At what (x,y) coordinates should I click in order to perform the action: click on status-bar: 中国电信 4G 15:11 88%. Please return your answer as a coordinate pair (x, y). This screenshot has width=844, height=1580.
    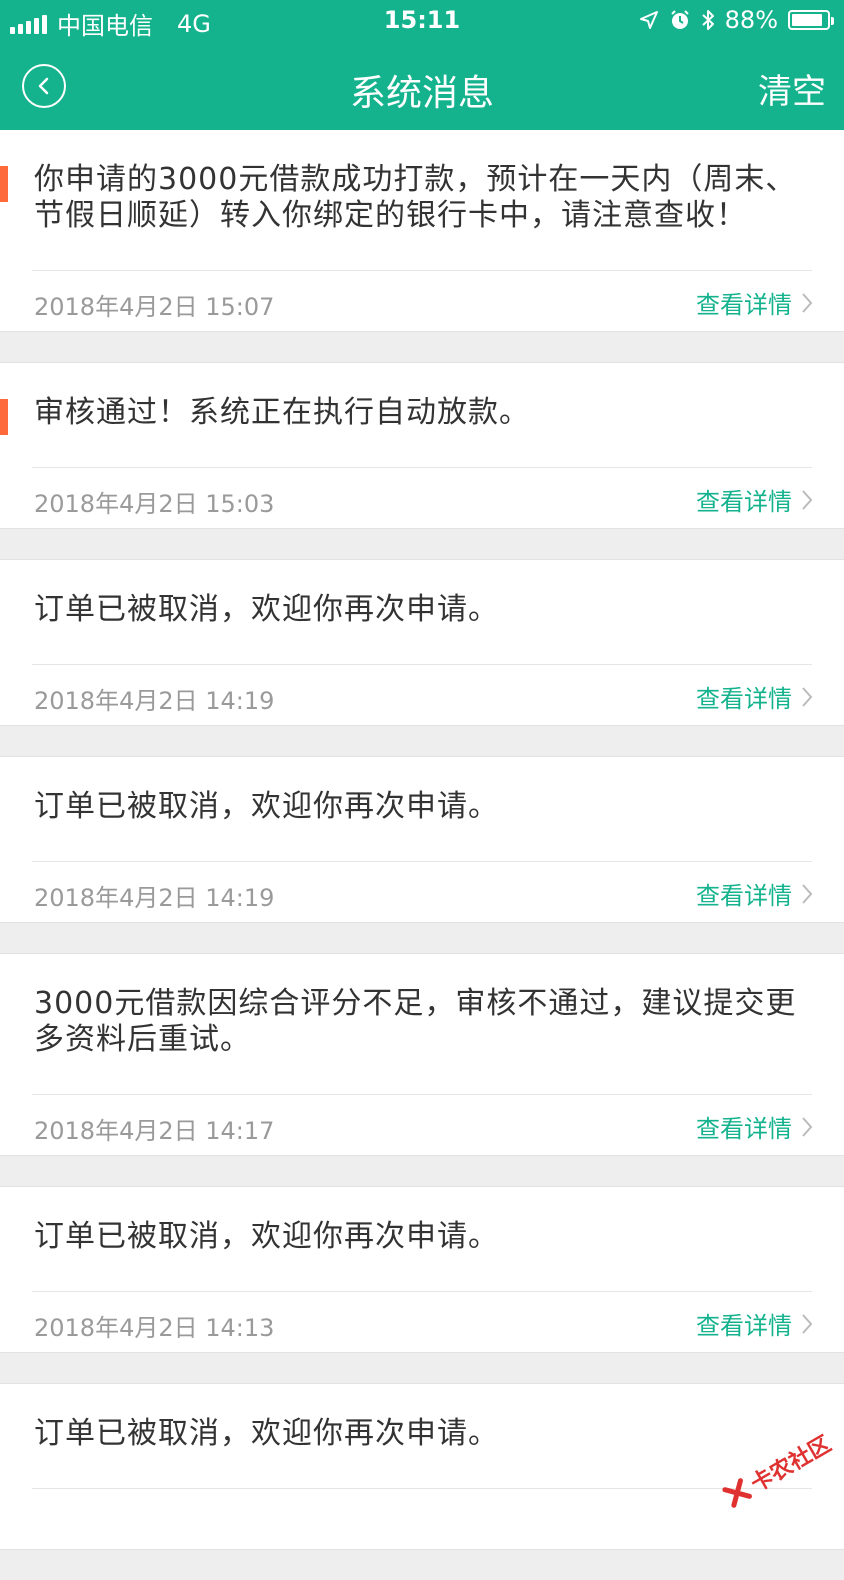
    Looking at the image, I should click on (422, 22).